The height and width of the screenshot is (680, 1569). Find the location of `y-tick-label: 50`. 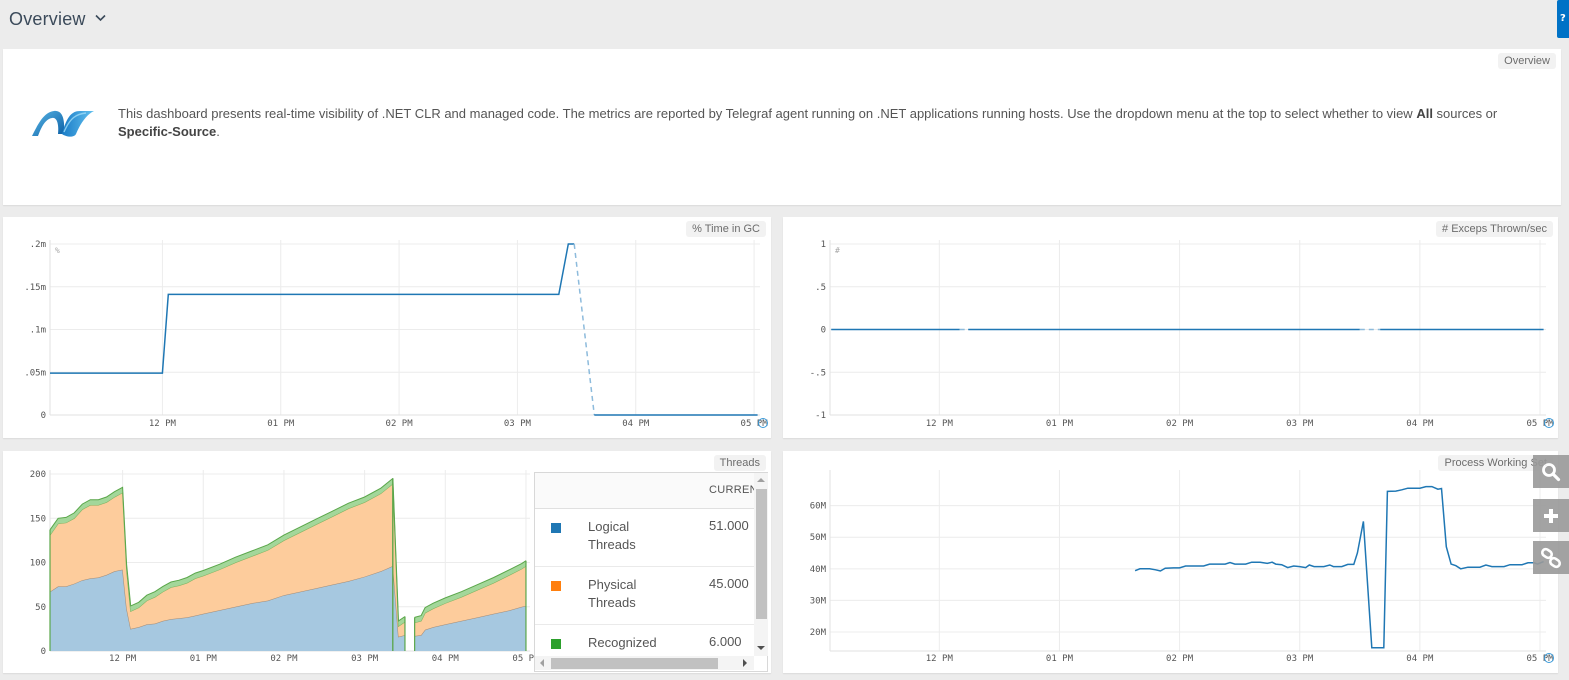

y-tick-label: 50 is located at coordinates (40, 608).